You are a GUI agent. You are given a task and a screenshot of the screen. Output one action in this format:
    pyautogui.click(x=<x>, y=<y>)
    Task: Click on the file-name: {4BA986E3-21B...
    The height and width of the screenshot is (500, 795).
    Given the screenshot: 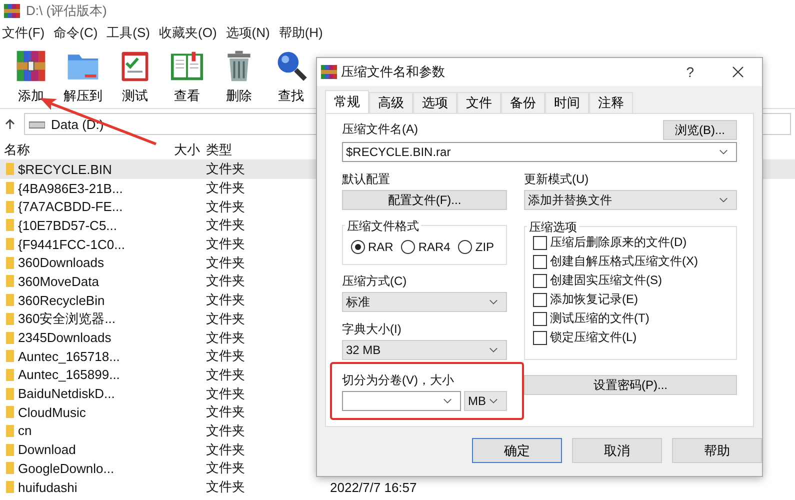 What is the action you would take?
    pyautogui.click(x=70, y=188)
    